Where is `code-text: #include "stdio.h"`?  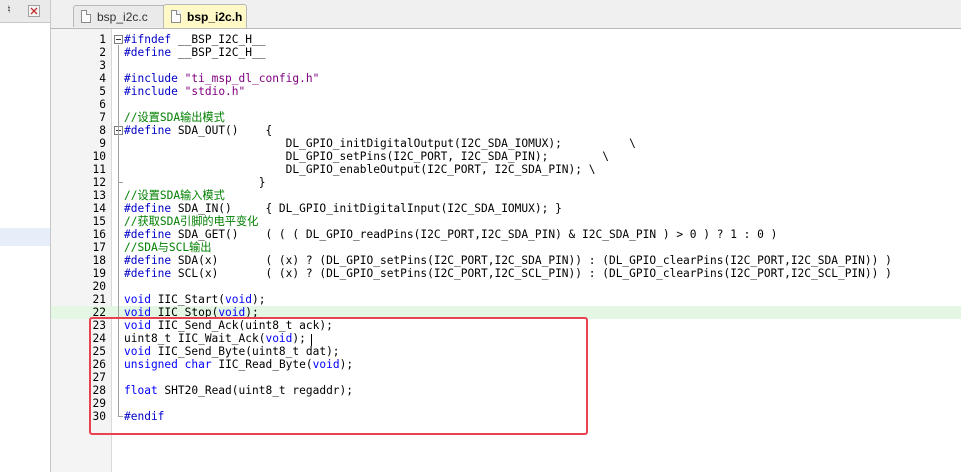
code-text: #include "stdio.h" is located at coordinates (184, 91).